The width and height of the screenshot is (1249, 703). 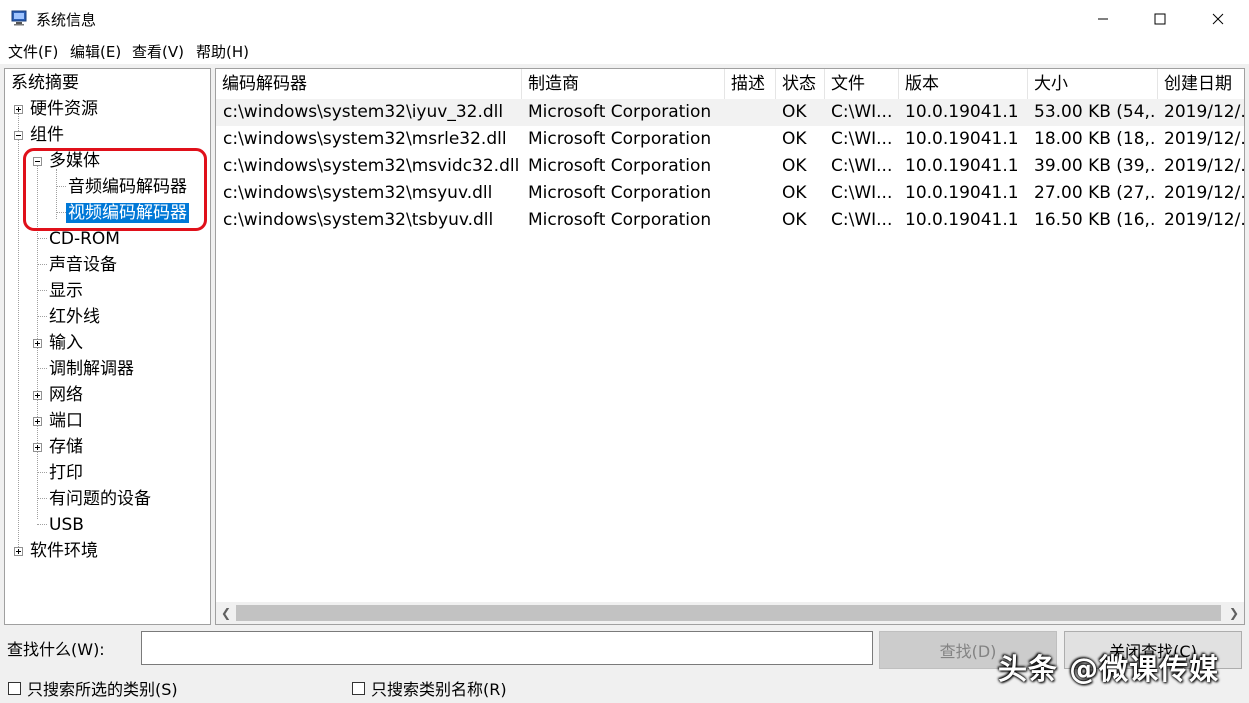 I want to click on column-header-created: 创建日期, so click(x=1201, y=84).